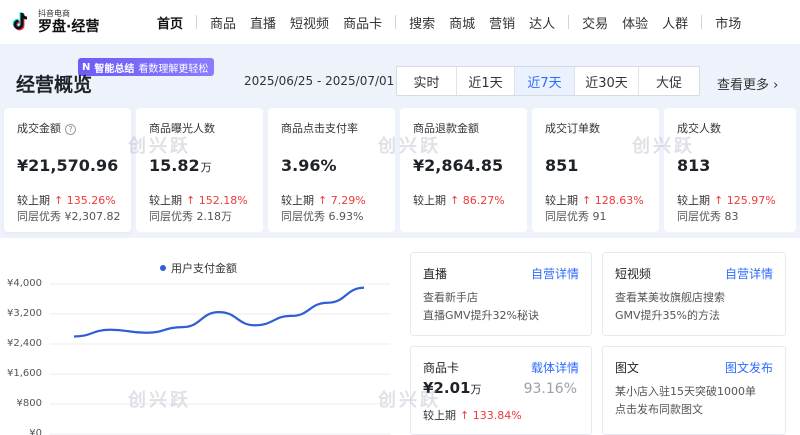  I want to click on metric-value: 851, so click(562, 165).